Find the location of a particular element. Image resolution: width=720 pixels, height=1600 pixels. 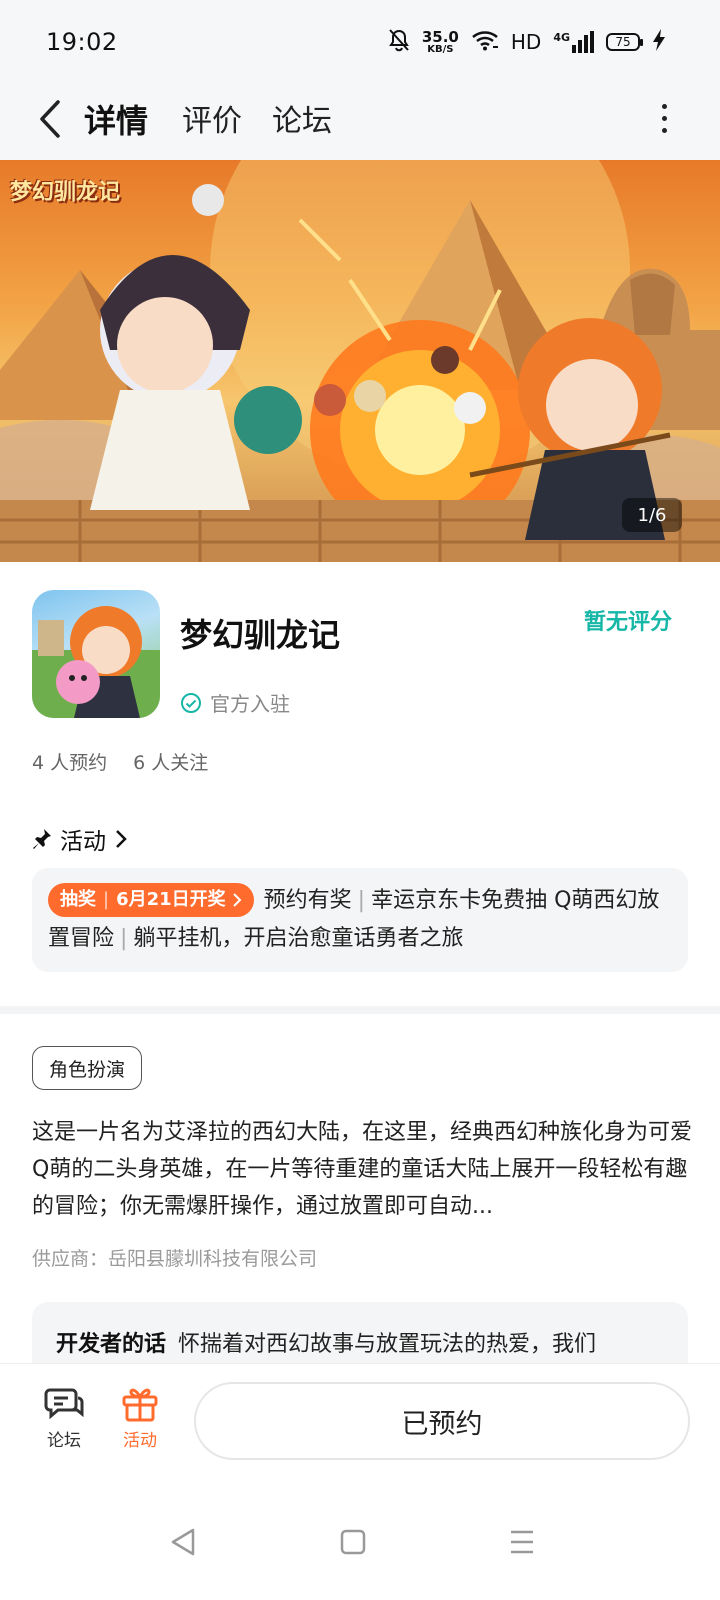

bottom-action-bar: 论坛 活动 已预约 is located at coordinates (360, 1420).